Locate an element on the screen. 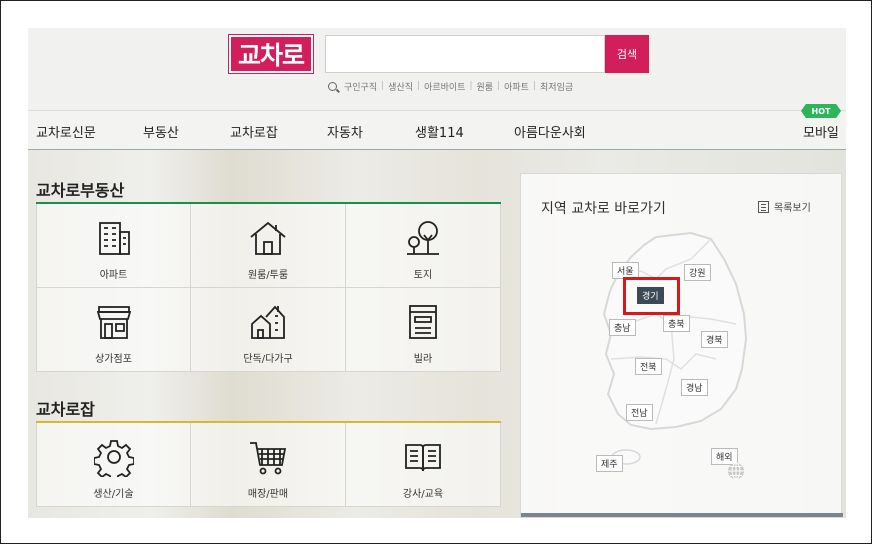 The height and width of the screenshot is (544, 872). real-estate-land: 토지 is located at coordinates (423, 246).